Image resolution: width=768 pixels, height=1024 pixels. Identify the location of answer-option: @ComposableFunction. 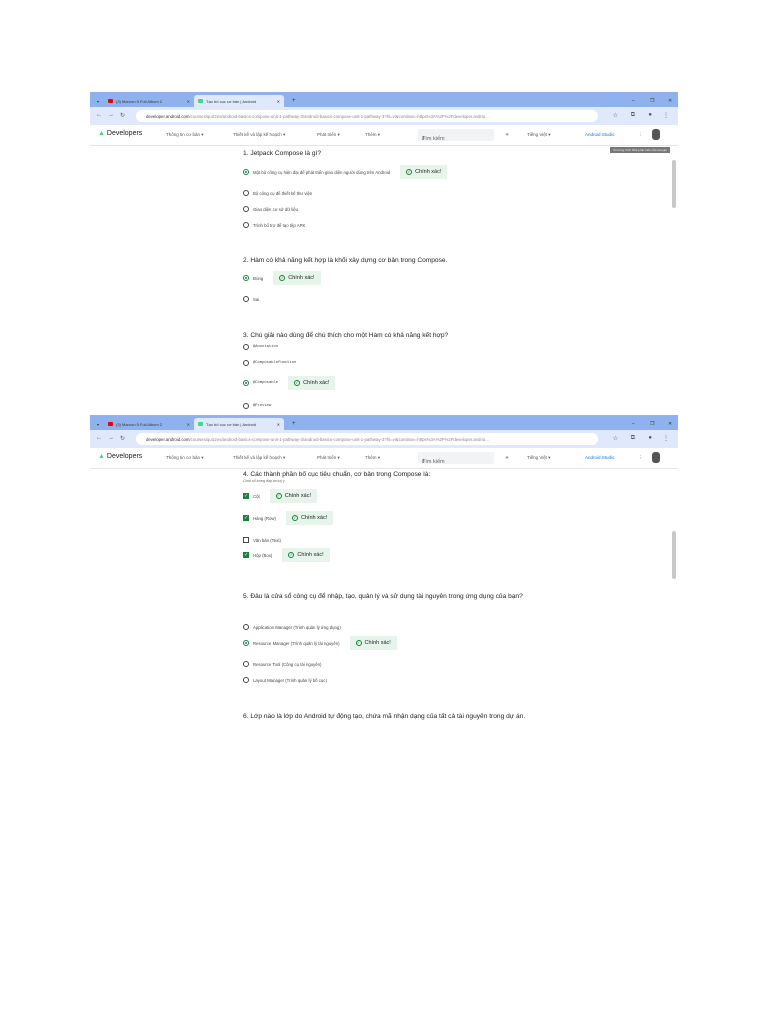
(269, 363).